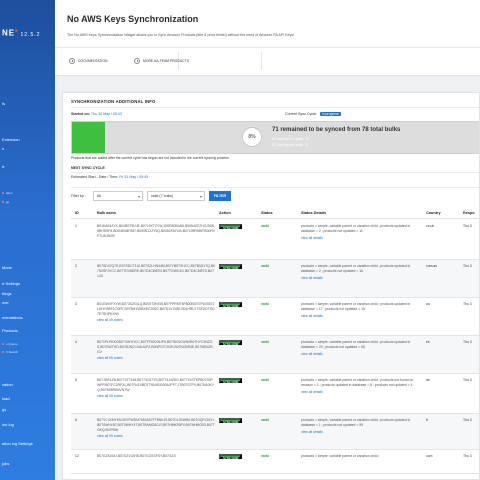  What do you see at coordinates (3, 148) in the screenshot?
I see `sidebar-item-label: s` at bounding box center [3, 148].